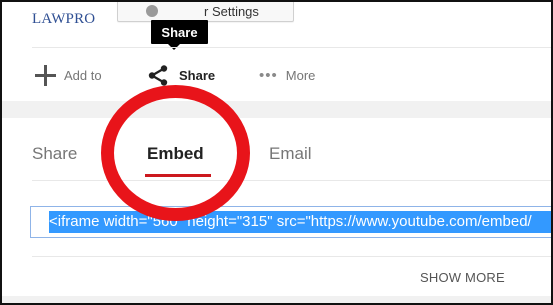 Image resolution: width=553 pixels, height=305 pixels. What do you see at coordinates (152, 11) in the screenshot?
I see `gear-icon` at bounding box center [152, 11].